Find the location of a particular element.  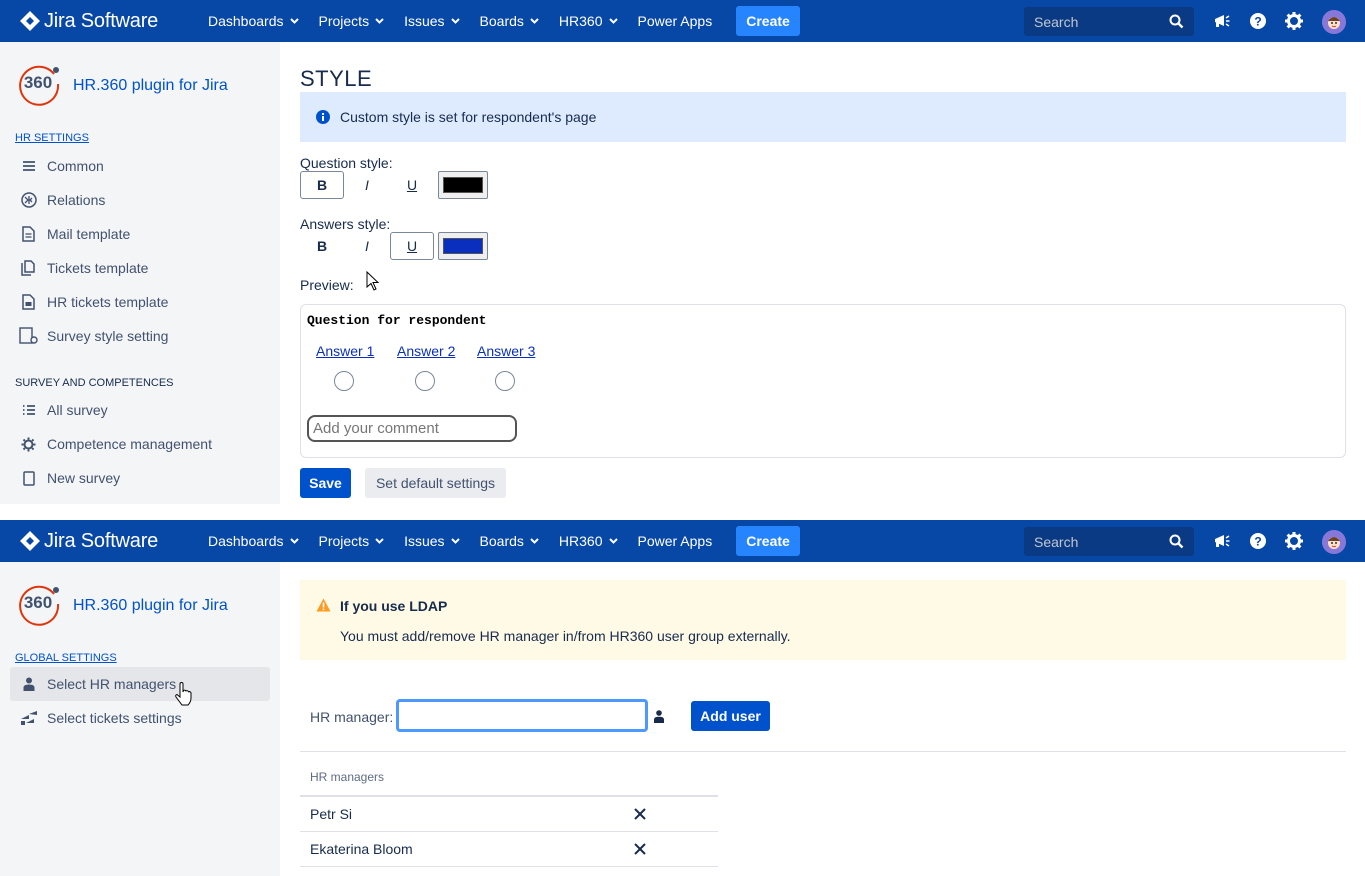

sidebar-item-label: Common is located at coordinates (75, 166).